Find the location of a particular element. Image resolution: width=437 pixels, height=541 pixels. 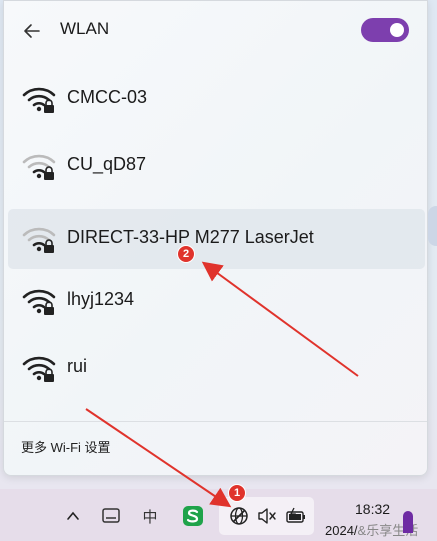

arrow-to-network-icon is located at coordinates (158, 458).